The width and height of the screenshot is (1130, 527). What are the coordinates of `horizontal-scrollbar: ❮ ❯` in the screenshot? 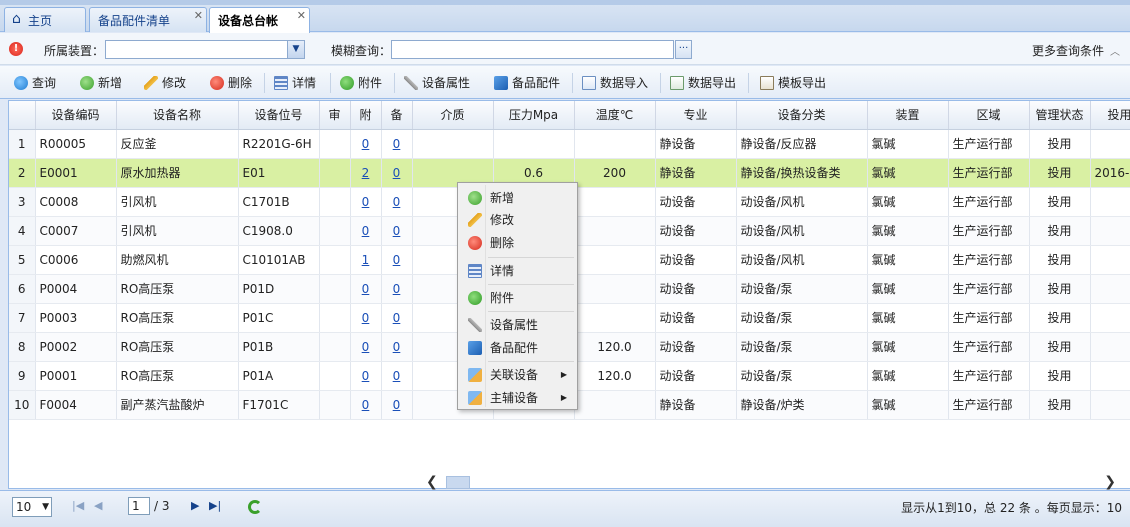 It's located at (569, 482).